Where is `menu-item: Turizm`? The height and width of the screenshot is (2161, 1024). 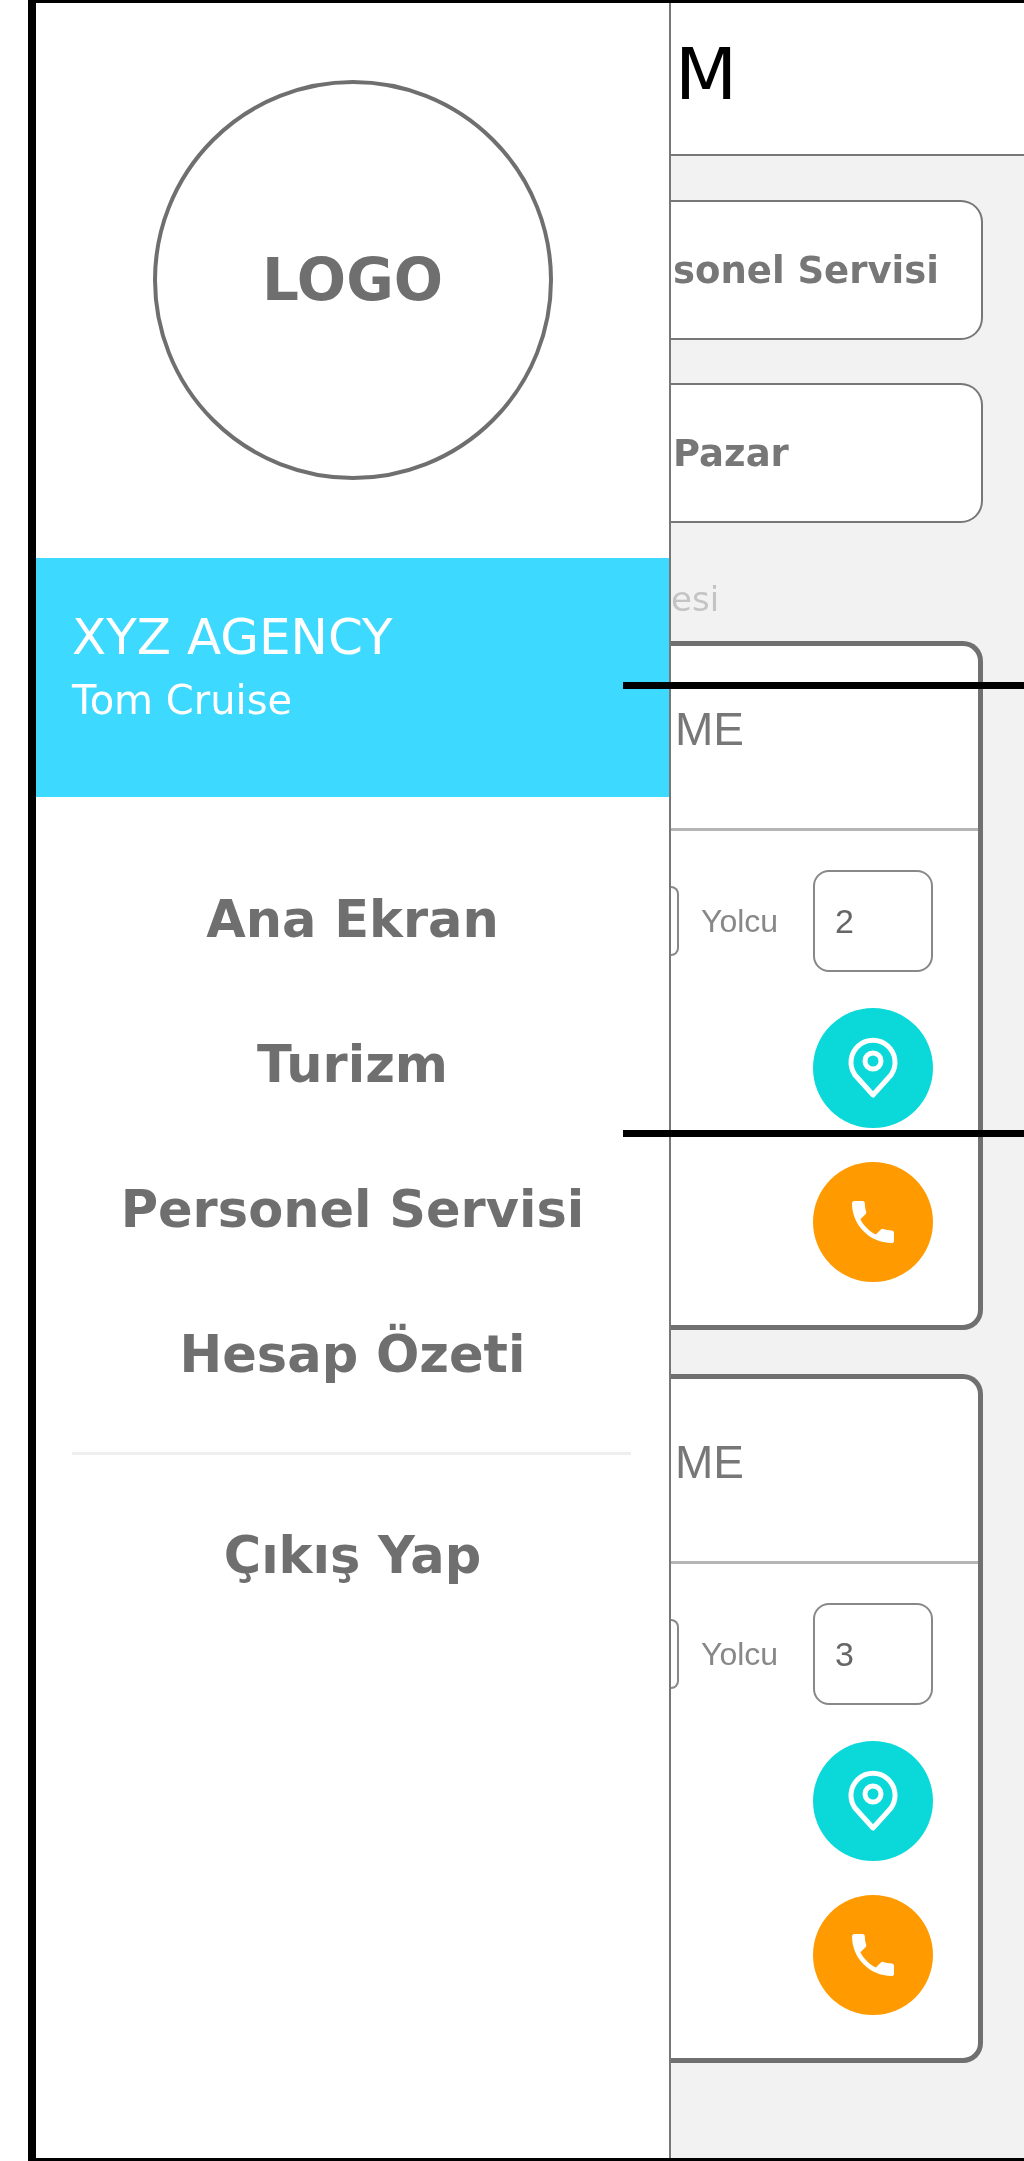
menu-item: Turizm is located at coordinates (352, 1064).